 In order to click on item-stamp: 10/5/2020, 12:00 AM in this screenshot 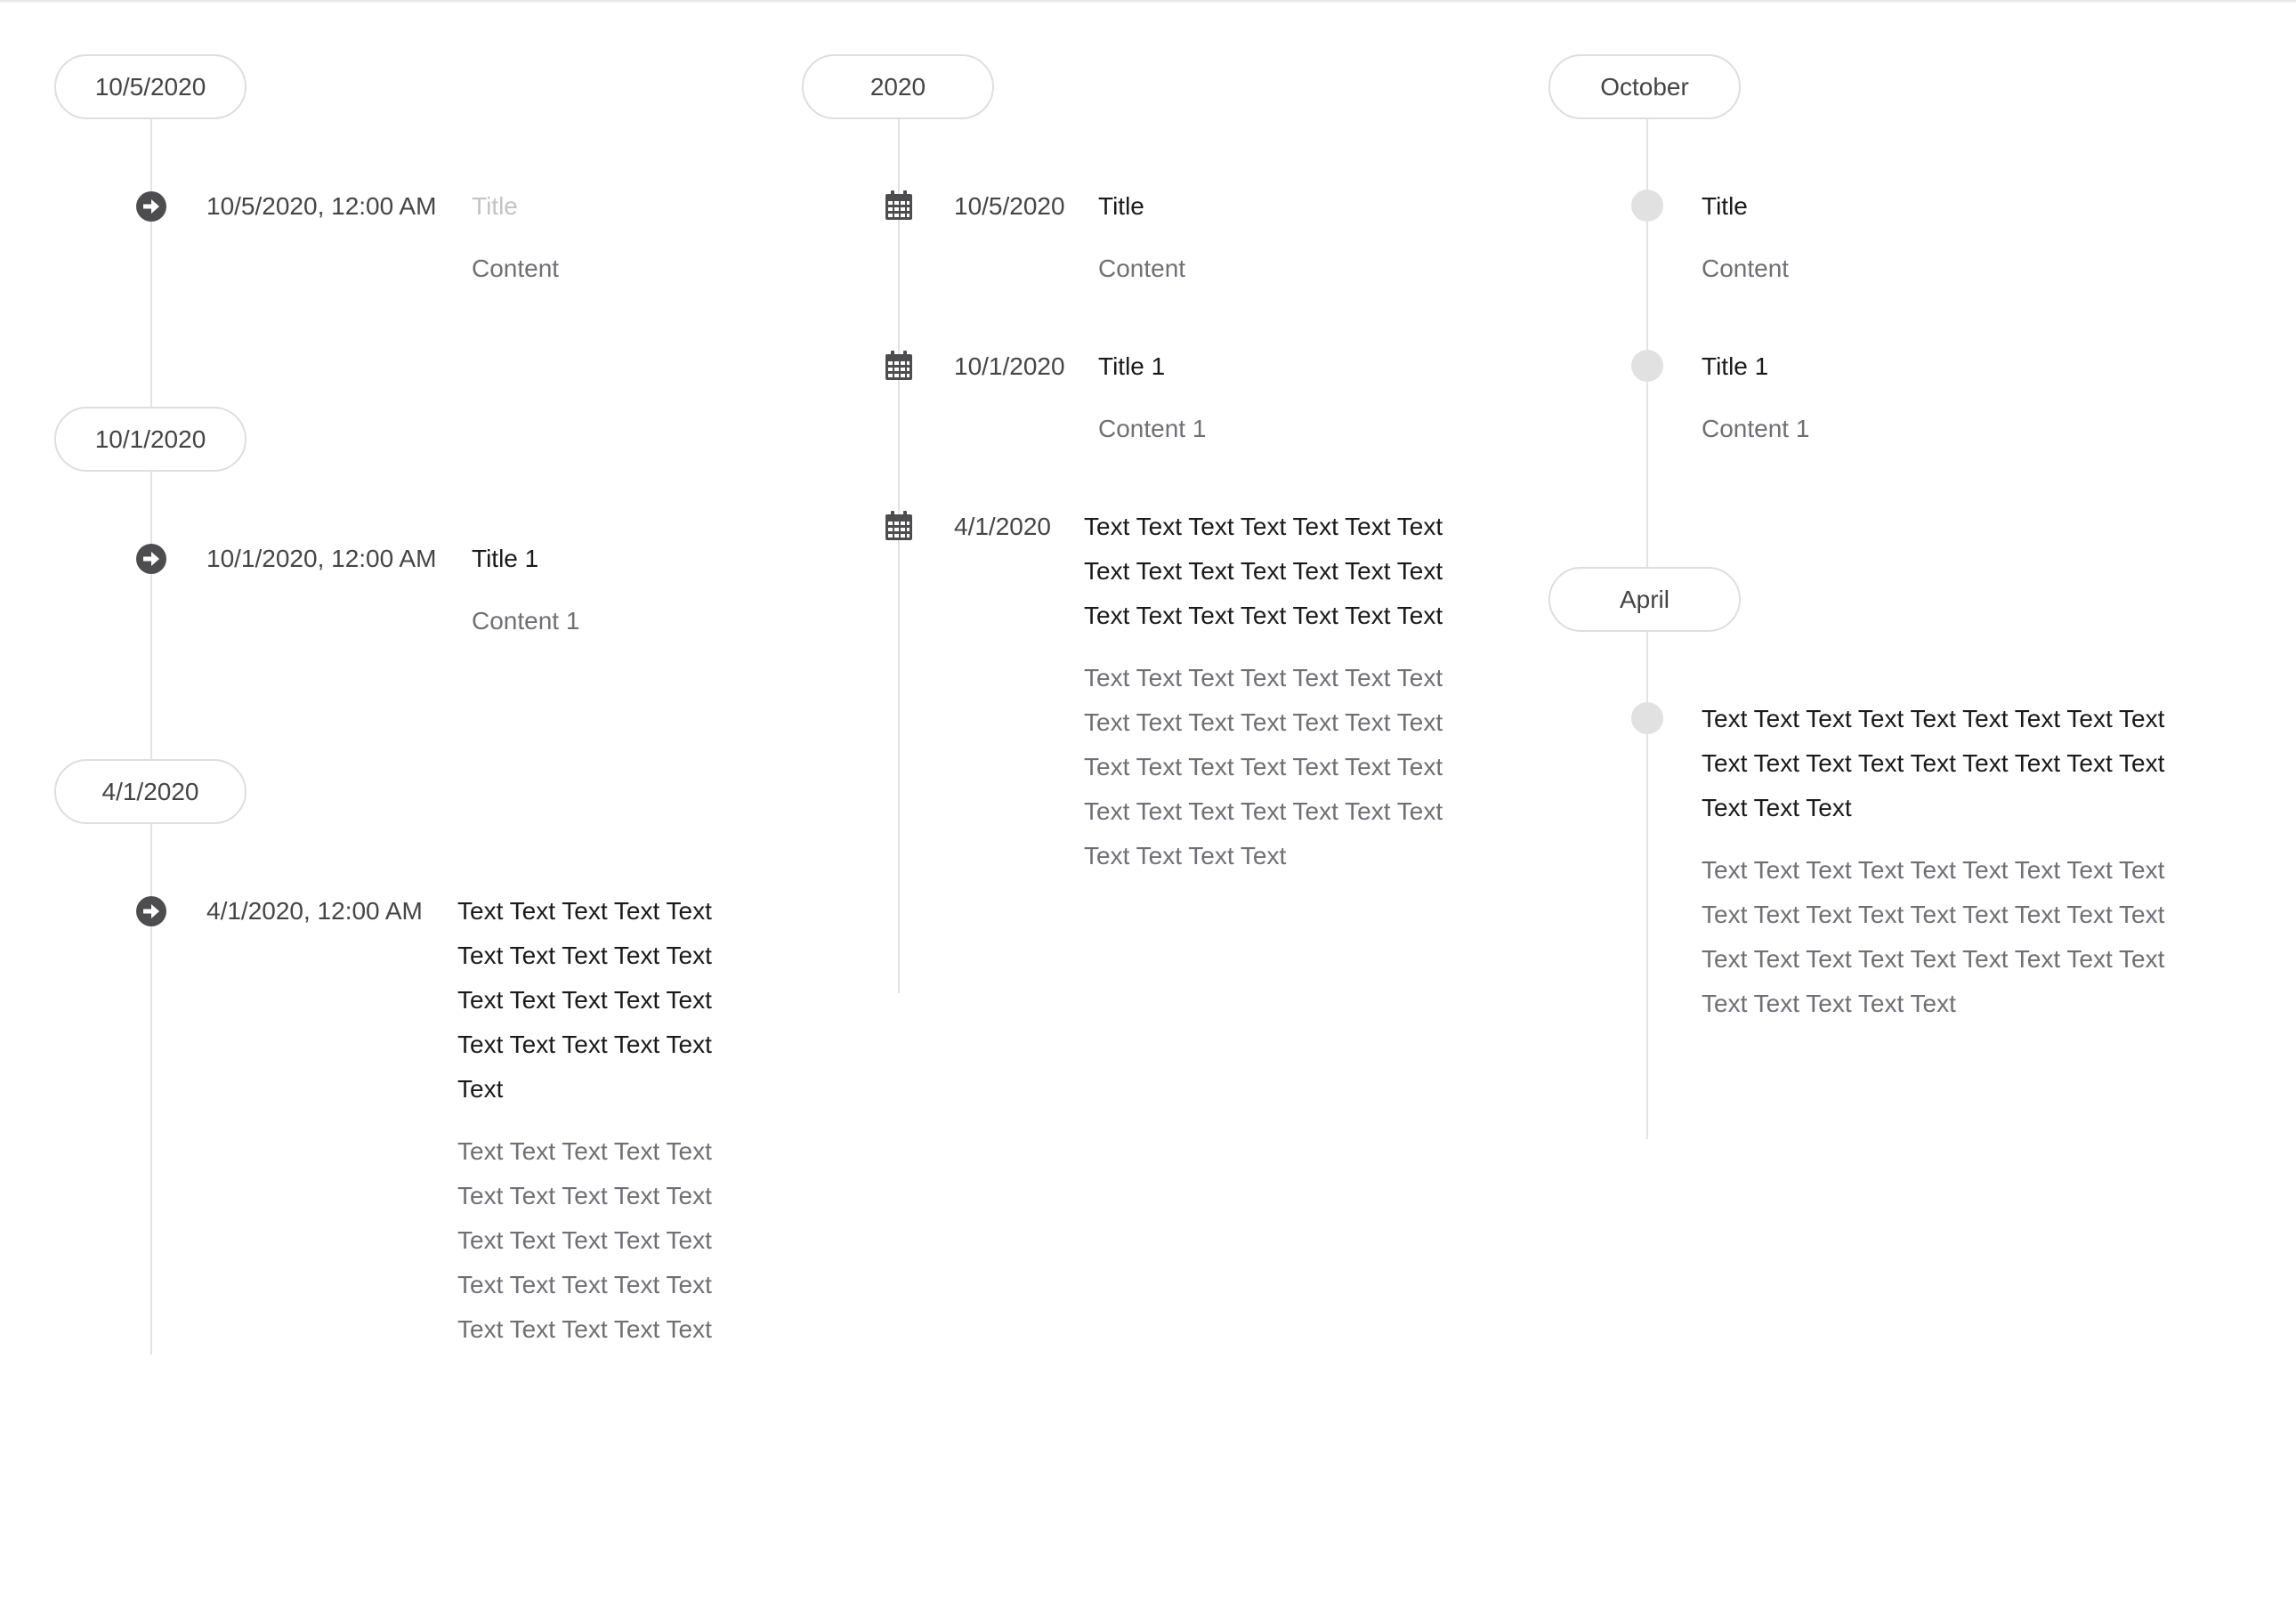, I will do `click(321, 206)`.